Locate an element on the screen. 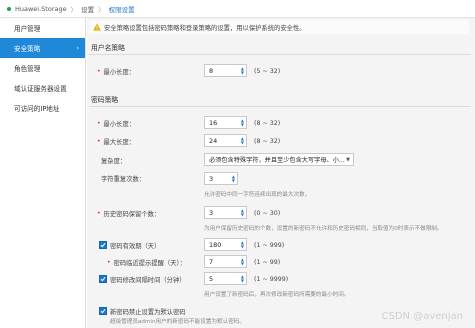  stepper-value: 180 is located at coordinates (215, 244).